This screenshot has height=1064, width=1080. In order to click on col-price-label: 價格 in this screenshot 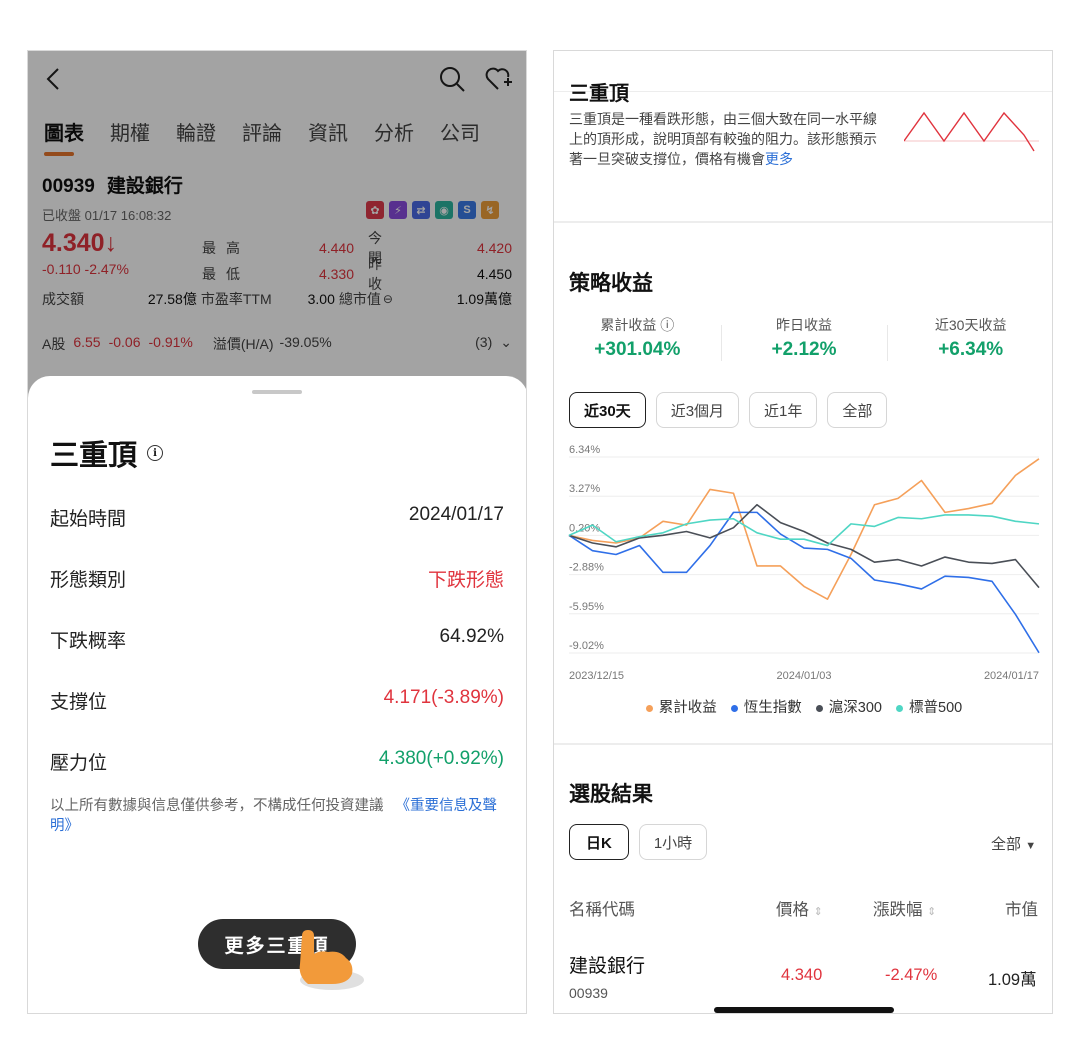, I will do `click(792, 910)`.